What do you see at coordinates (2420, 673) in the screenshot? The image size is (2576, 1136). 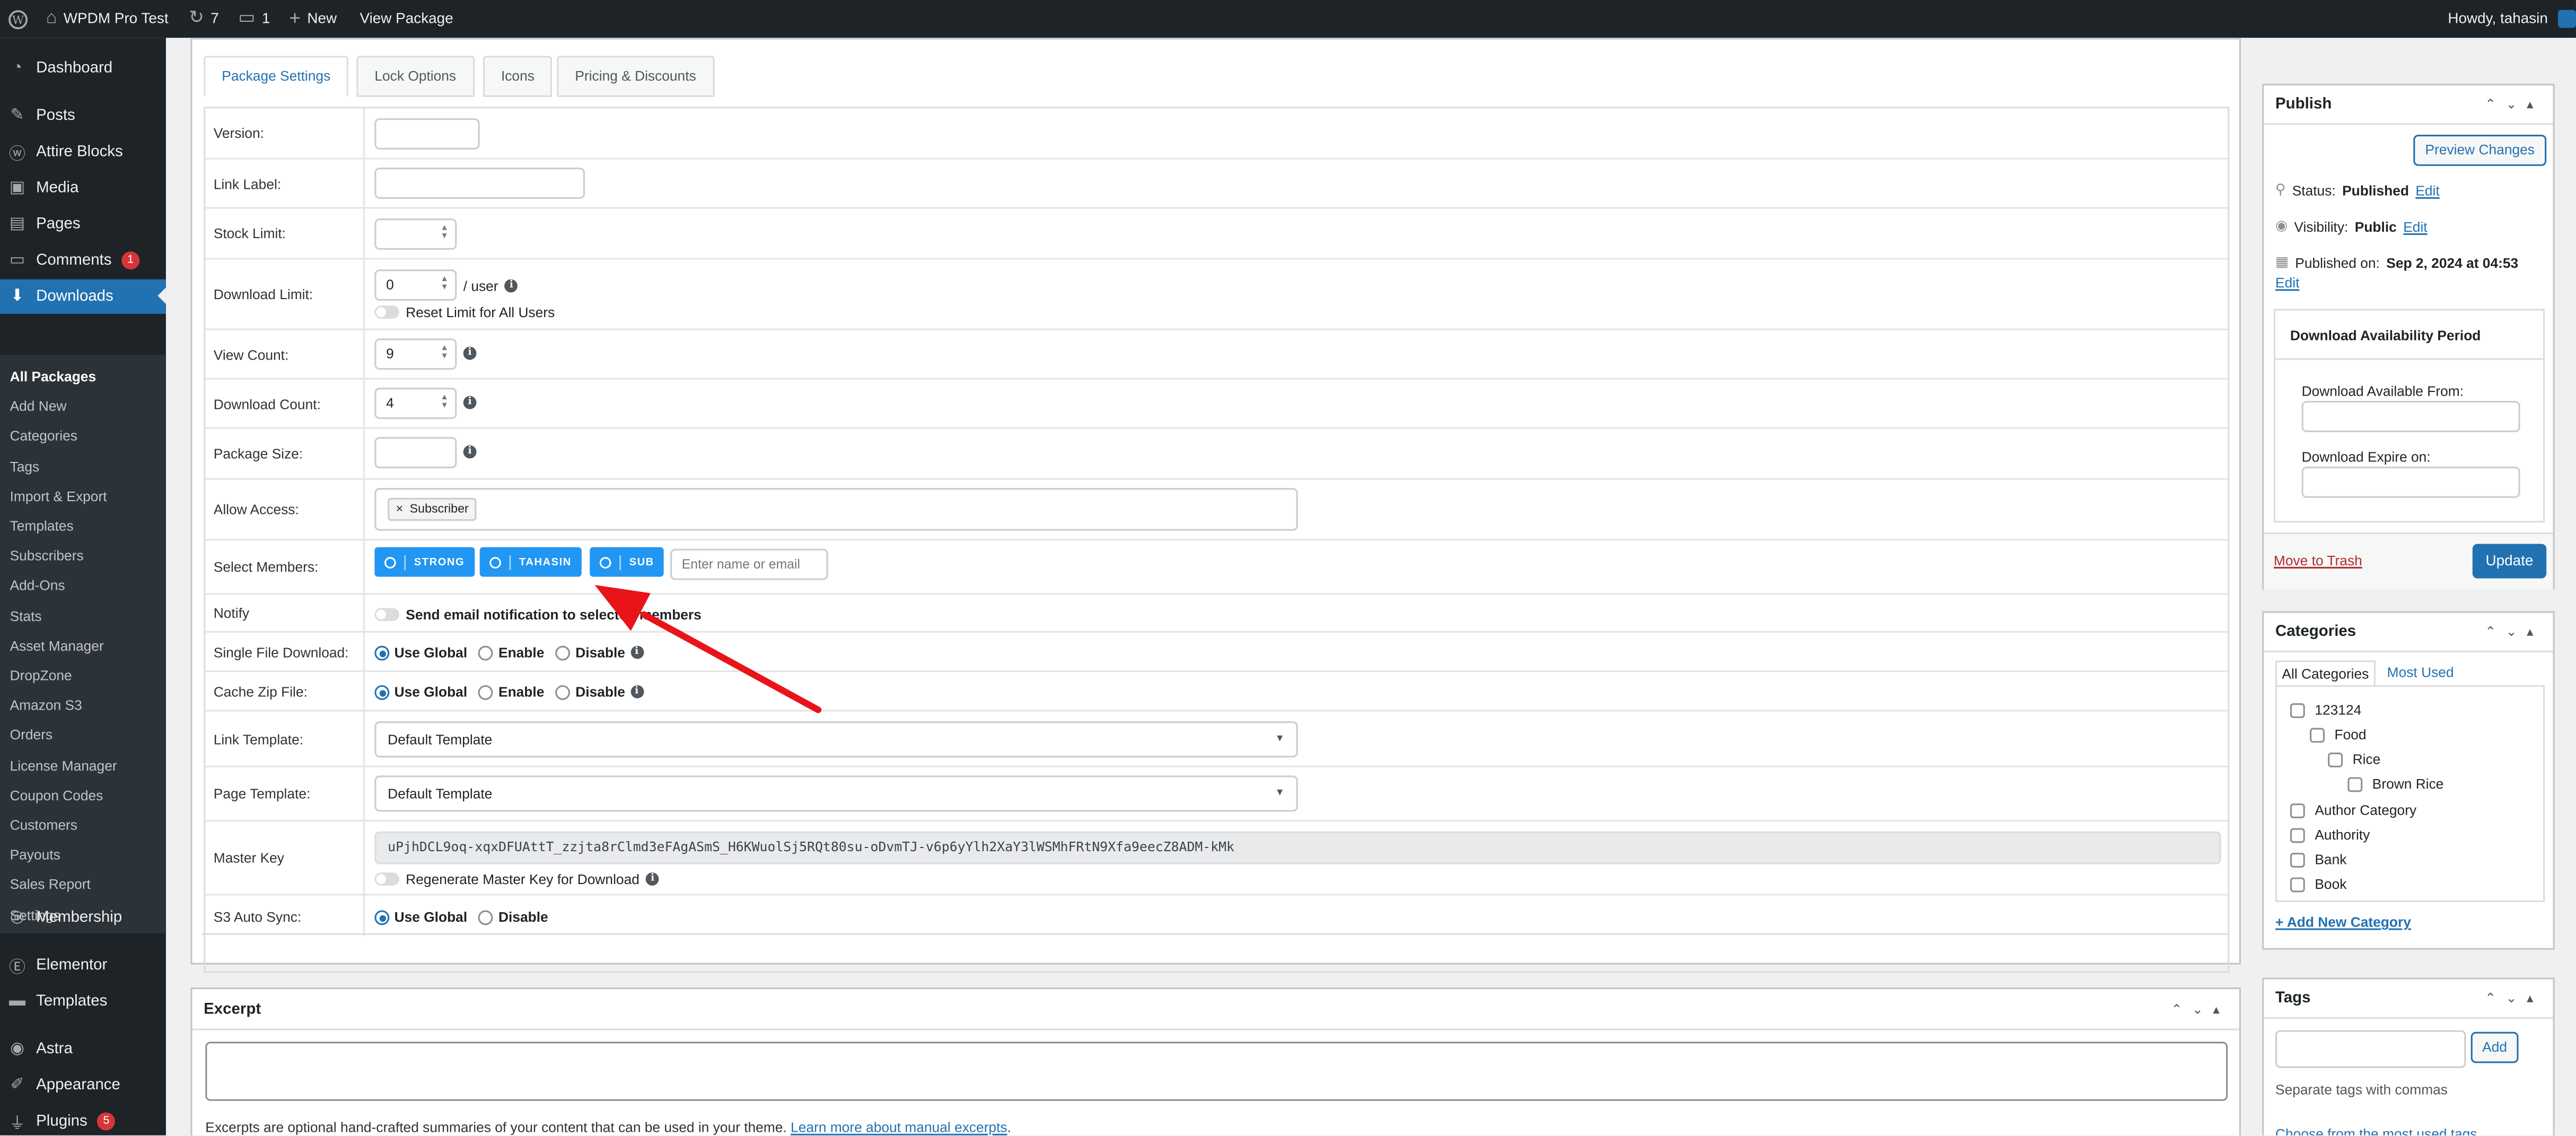 I see `tab-most-used: Most Used` at bounding box center [2420, 673].